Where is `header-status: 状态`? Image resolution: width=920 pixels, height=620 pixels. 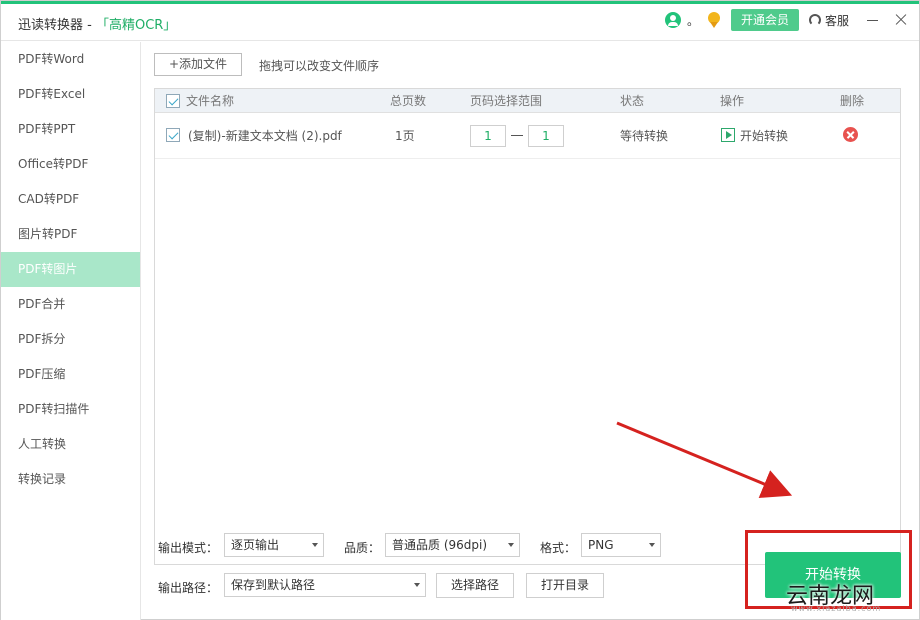
header-status: 状态 is located at coordinates (632, 101).